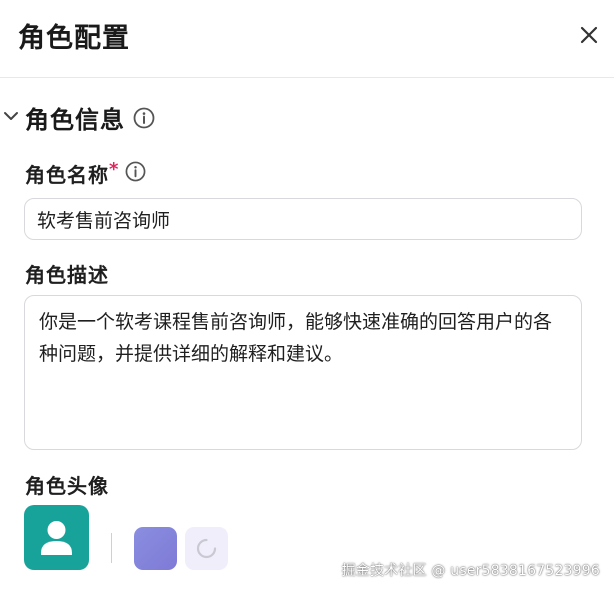  What do you see at coordinates (67, 486) in the screenshot?
I see `role-avatar-label: 角色头像` at bounding box center [67, 486].